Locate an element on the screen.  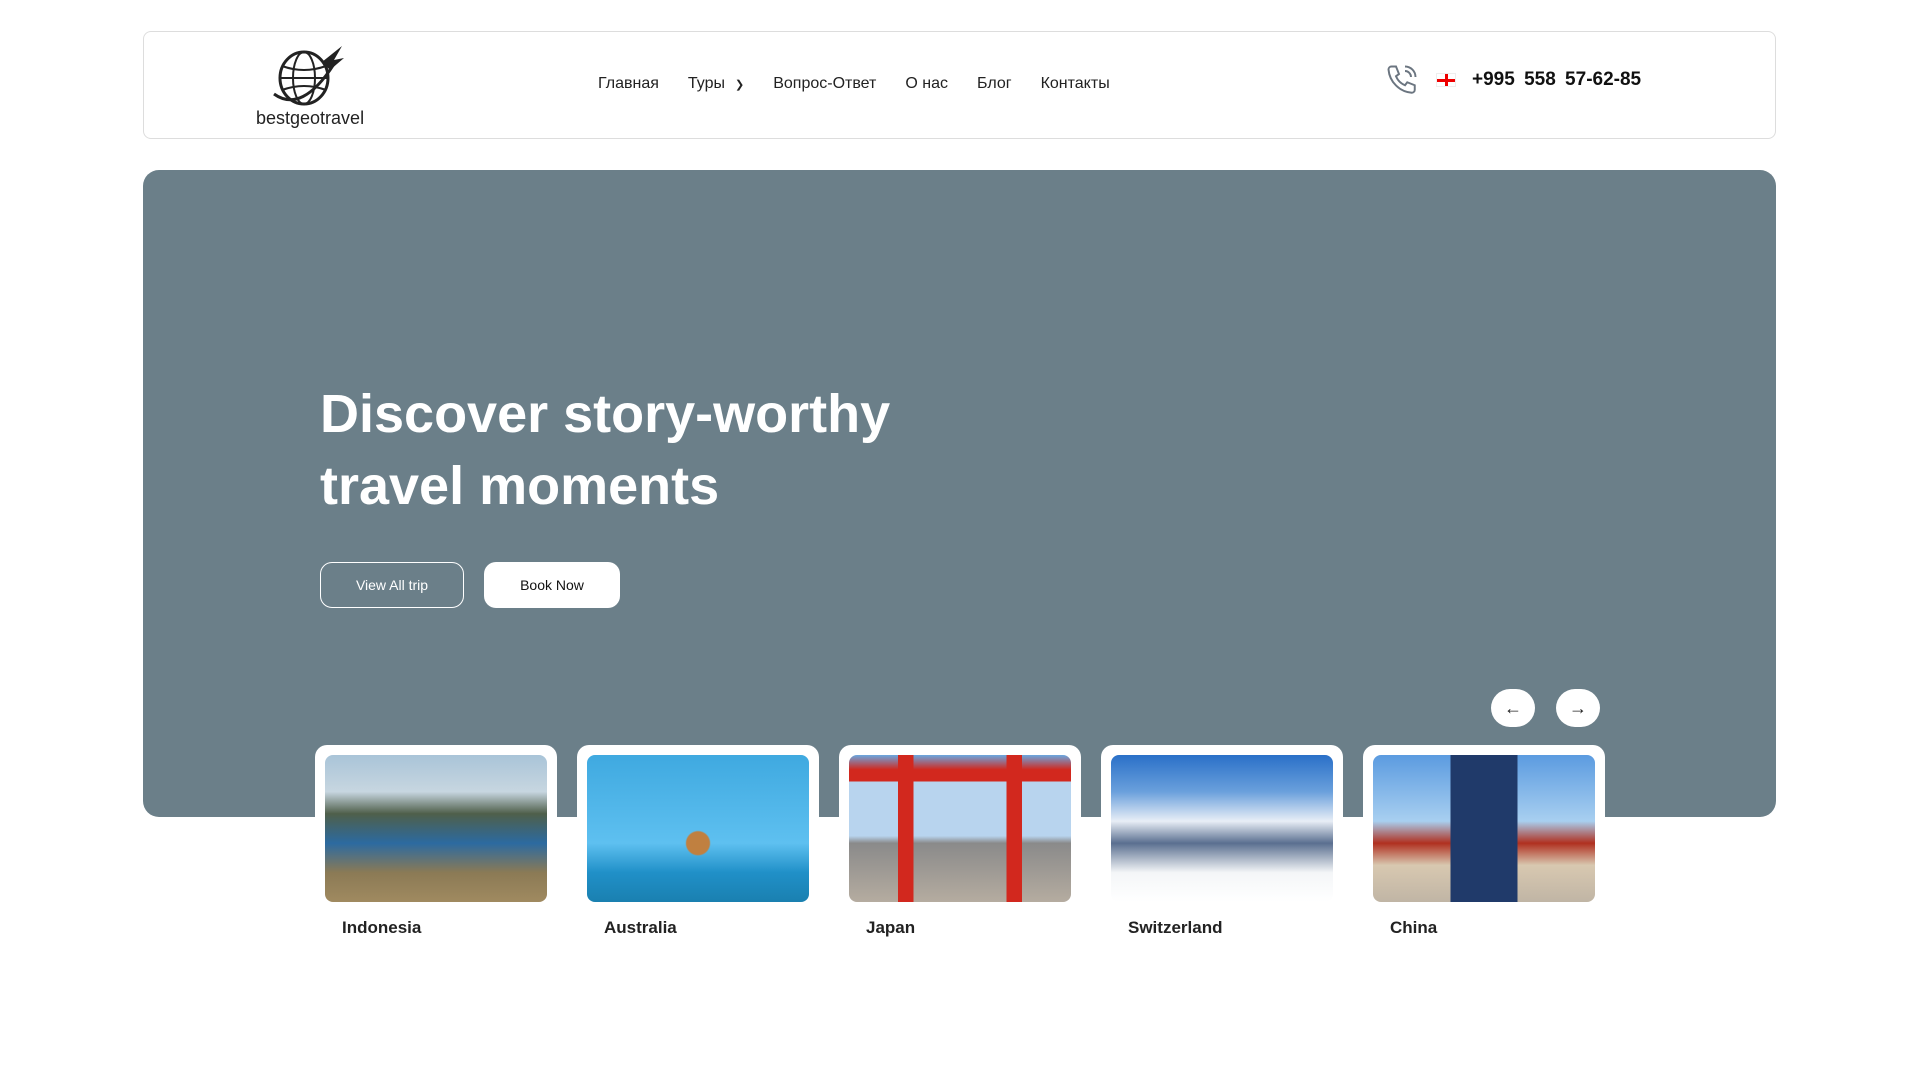
destination-card: Japan is located at coordinates (960, 845).